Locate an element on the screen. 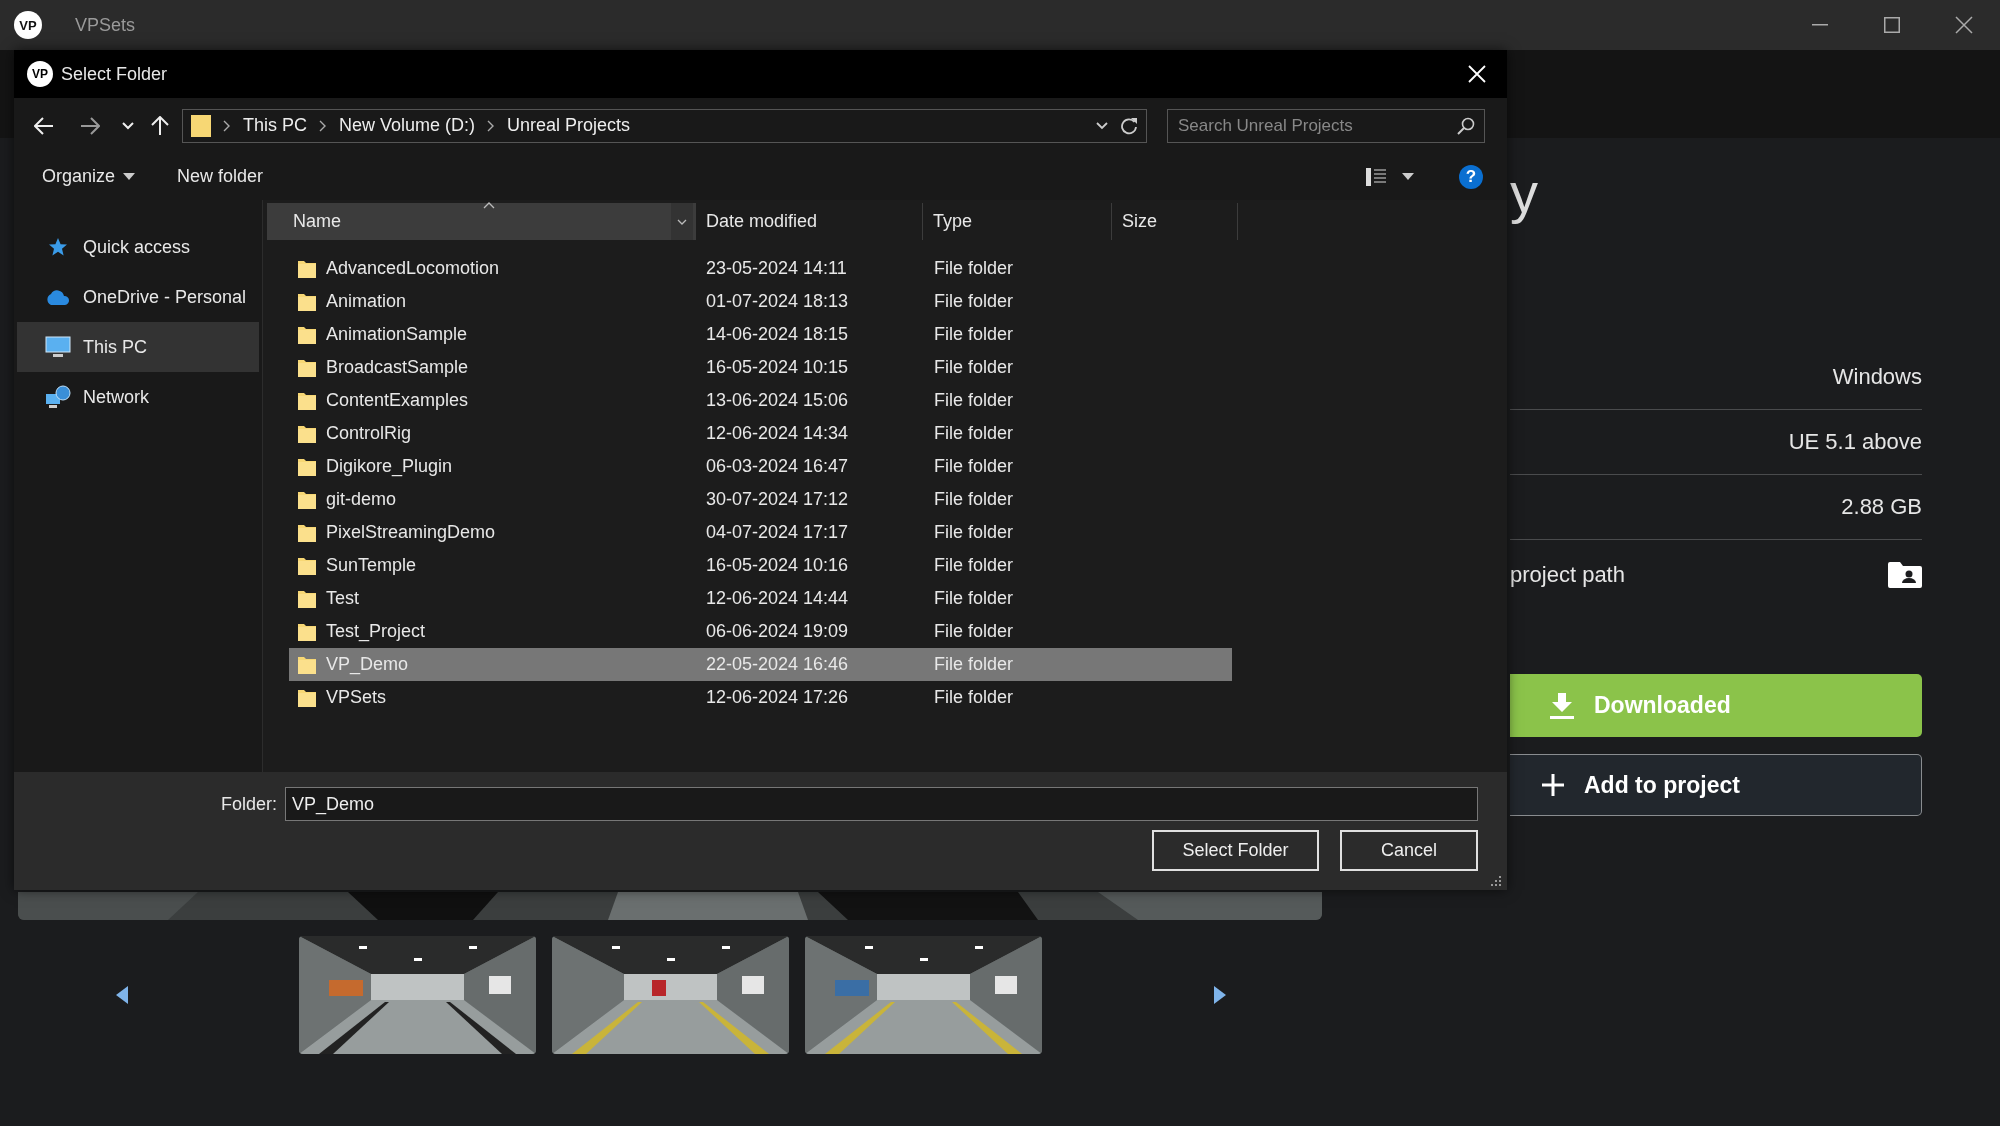 The image size is (2000, 1126). breadcrumb-item: New Volume (D:) is located at coordinates (407, 125).